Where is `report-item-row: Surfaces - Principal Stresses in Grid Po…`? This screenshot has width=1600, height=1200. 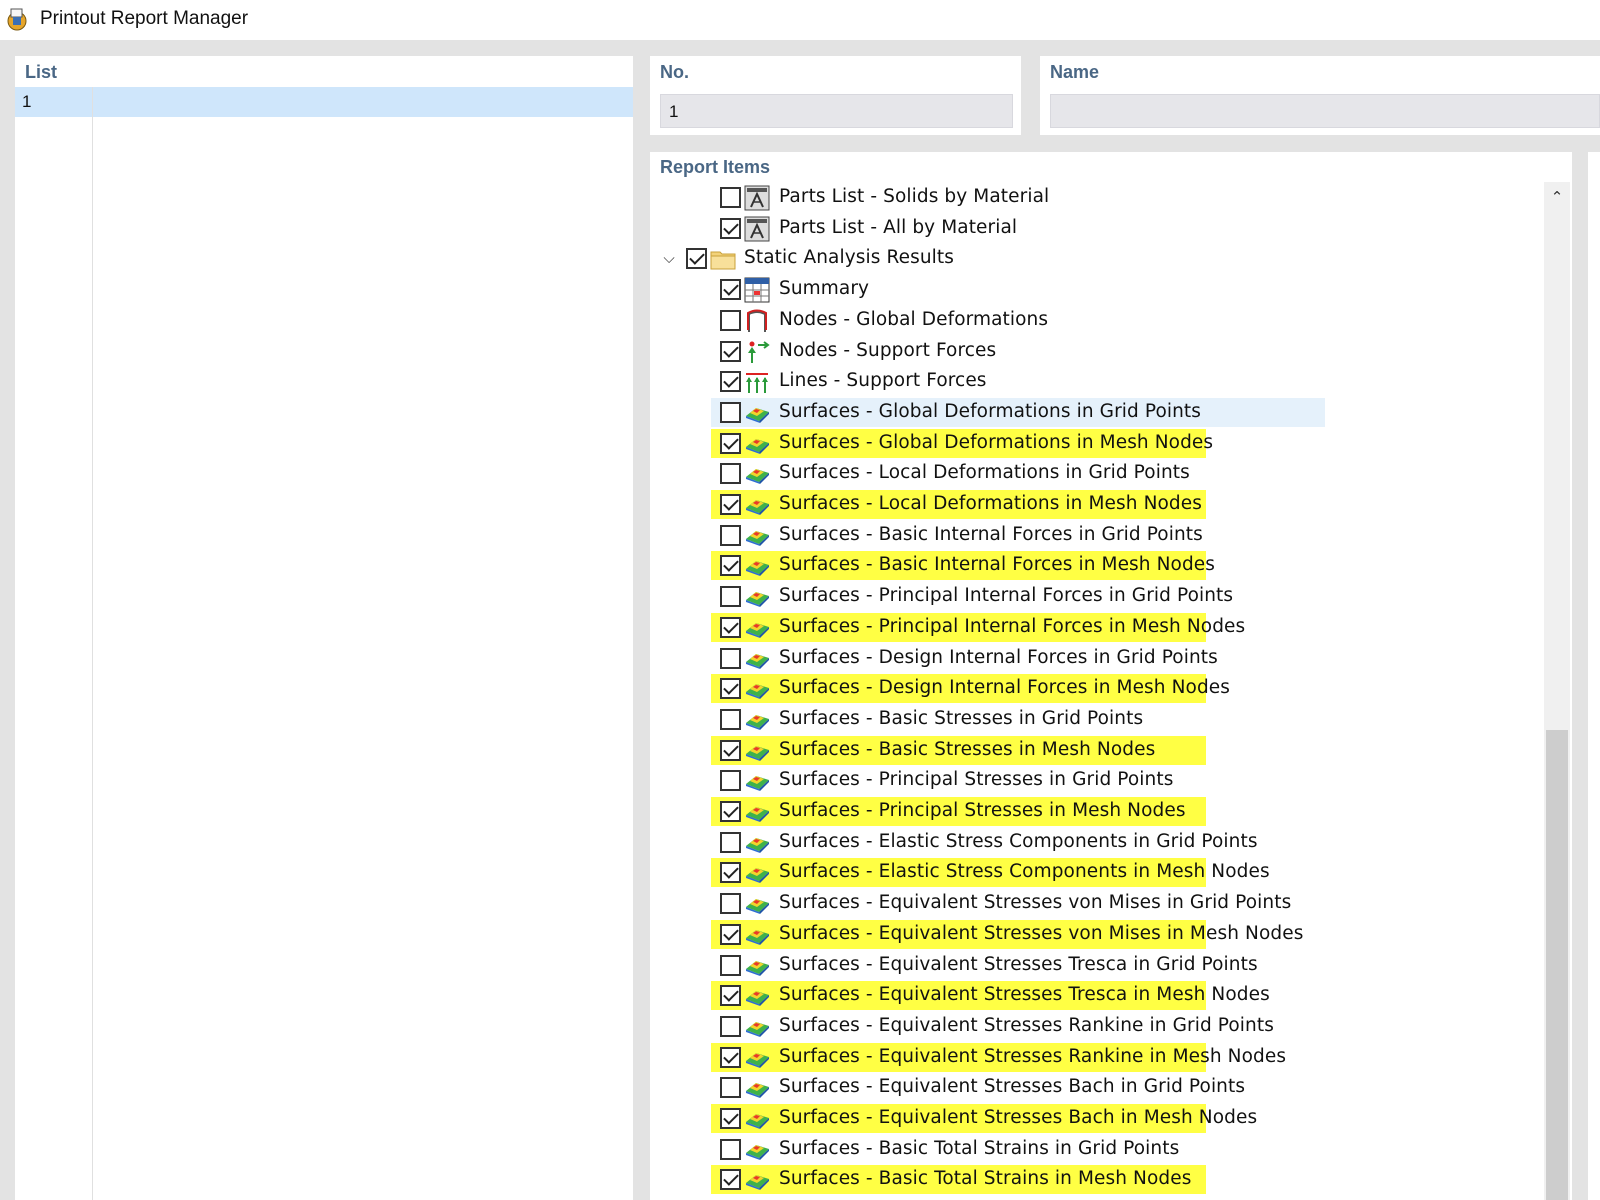
report-item-row: Surfaces - Principal Stresses in Grid Po… is located at coordinates (1097, 780).